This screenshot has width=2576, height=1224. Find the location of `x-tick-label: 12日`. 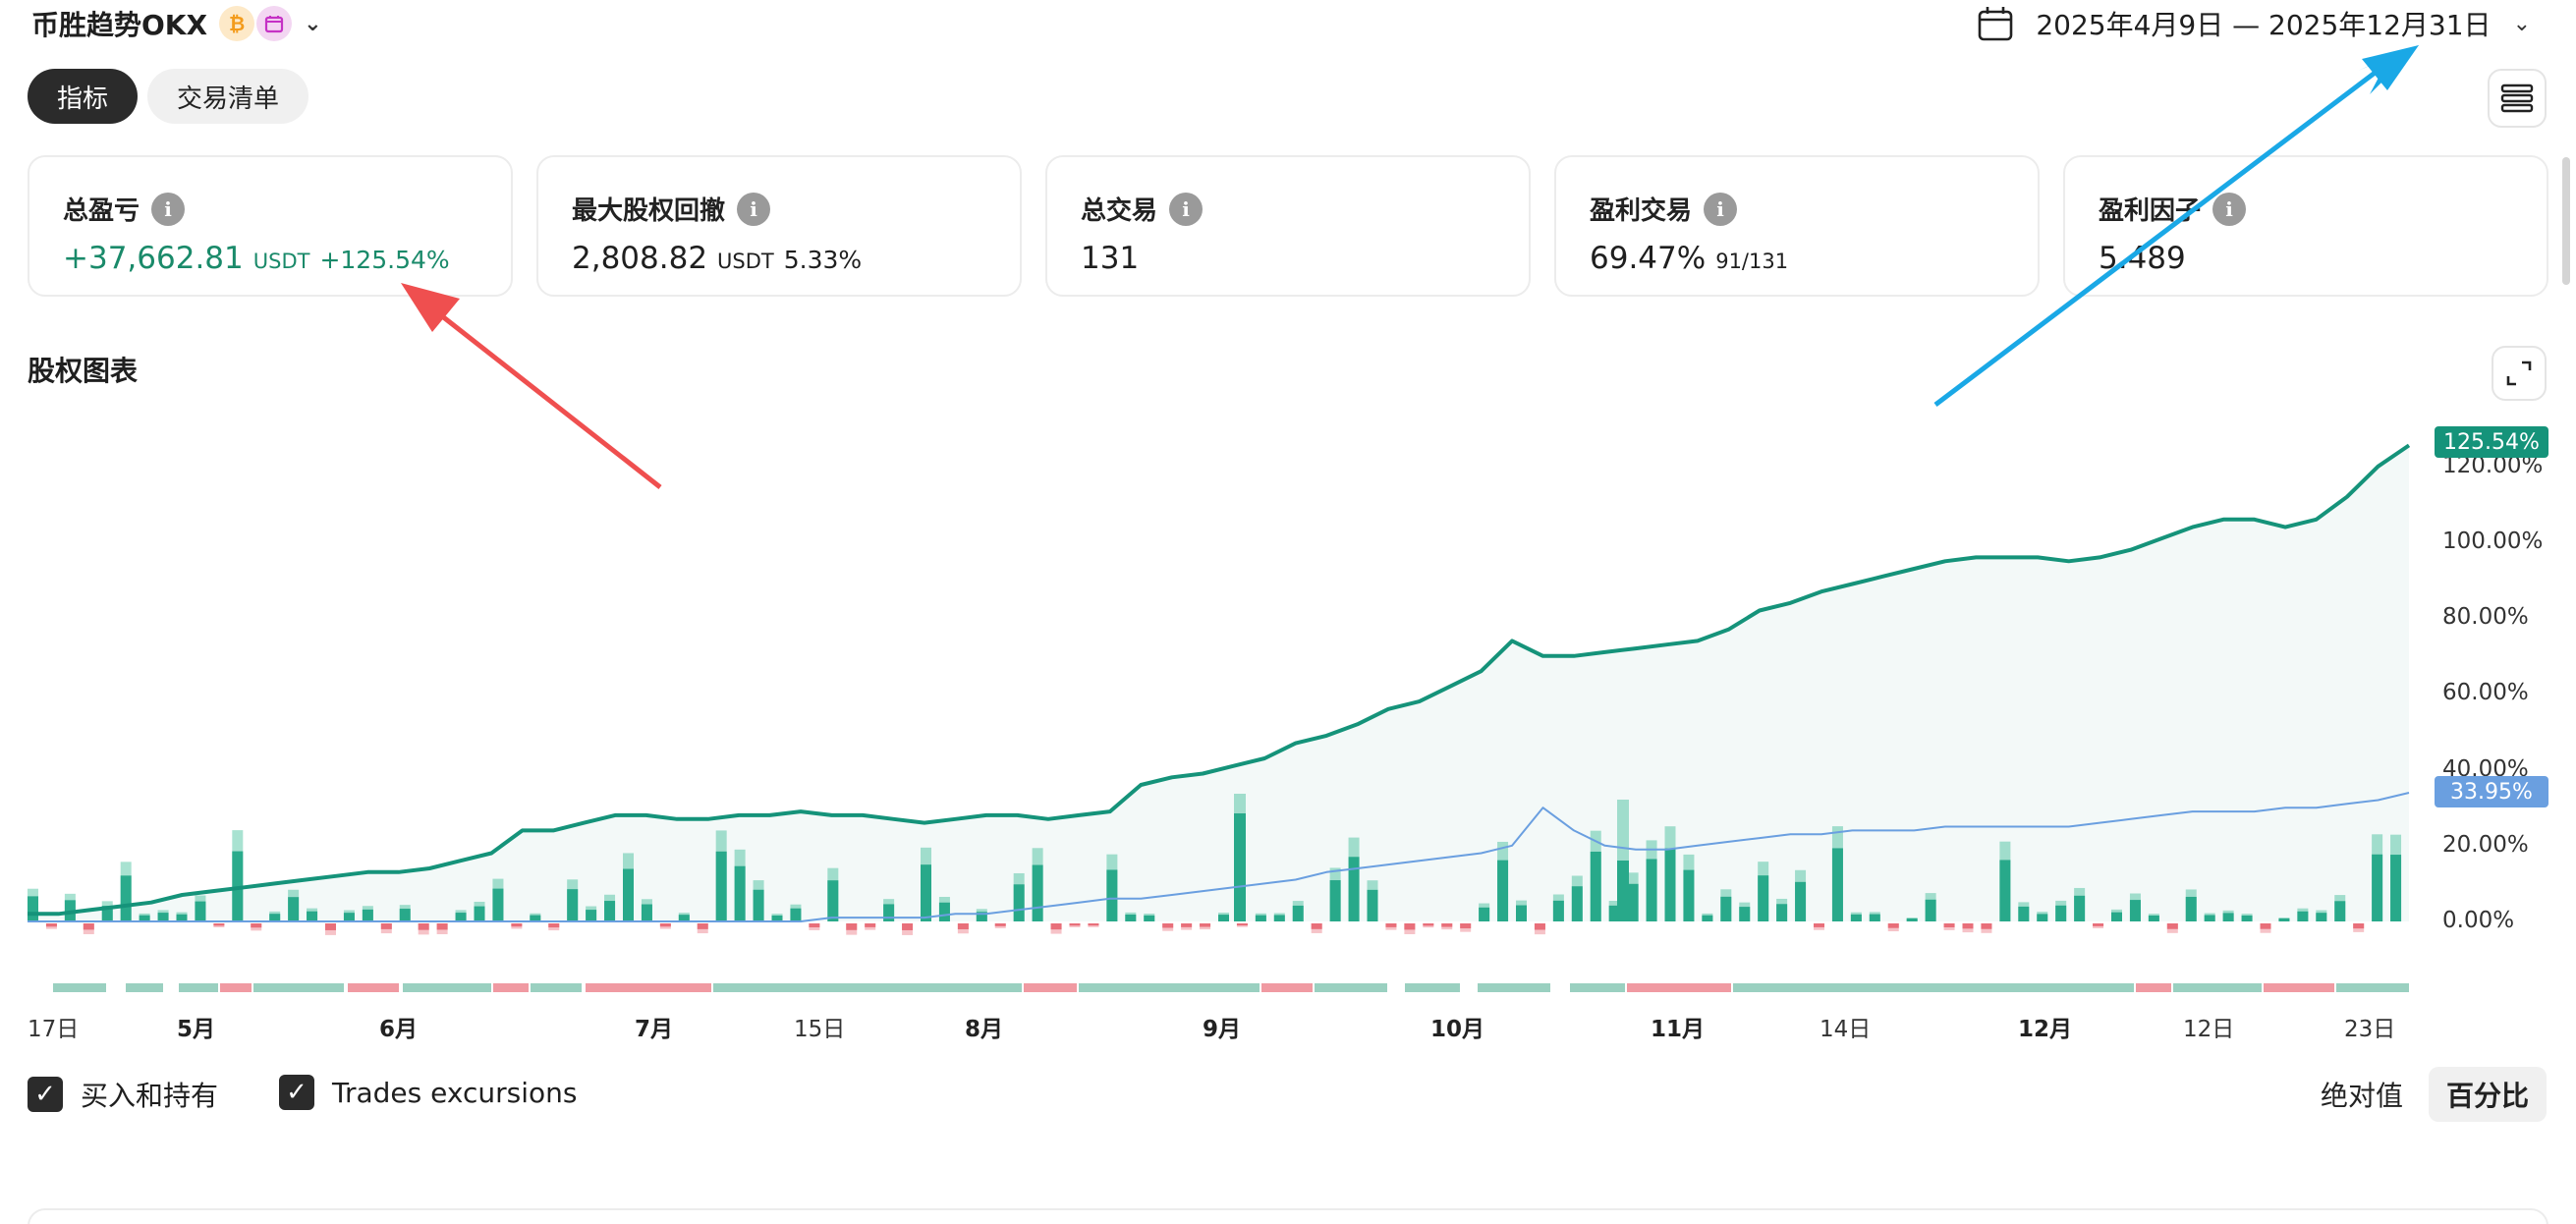

x-tick-label: 12日 is located at coordinates (2209, 1029).